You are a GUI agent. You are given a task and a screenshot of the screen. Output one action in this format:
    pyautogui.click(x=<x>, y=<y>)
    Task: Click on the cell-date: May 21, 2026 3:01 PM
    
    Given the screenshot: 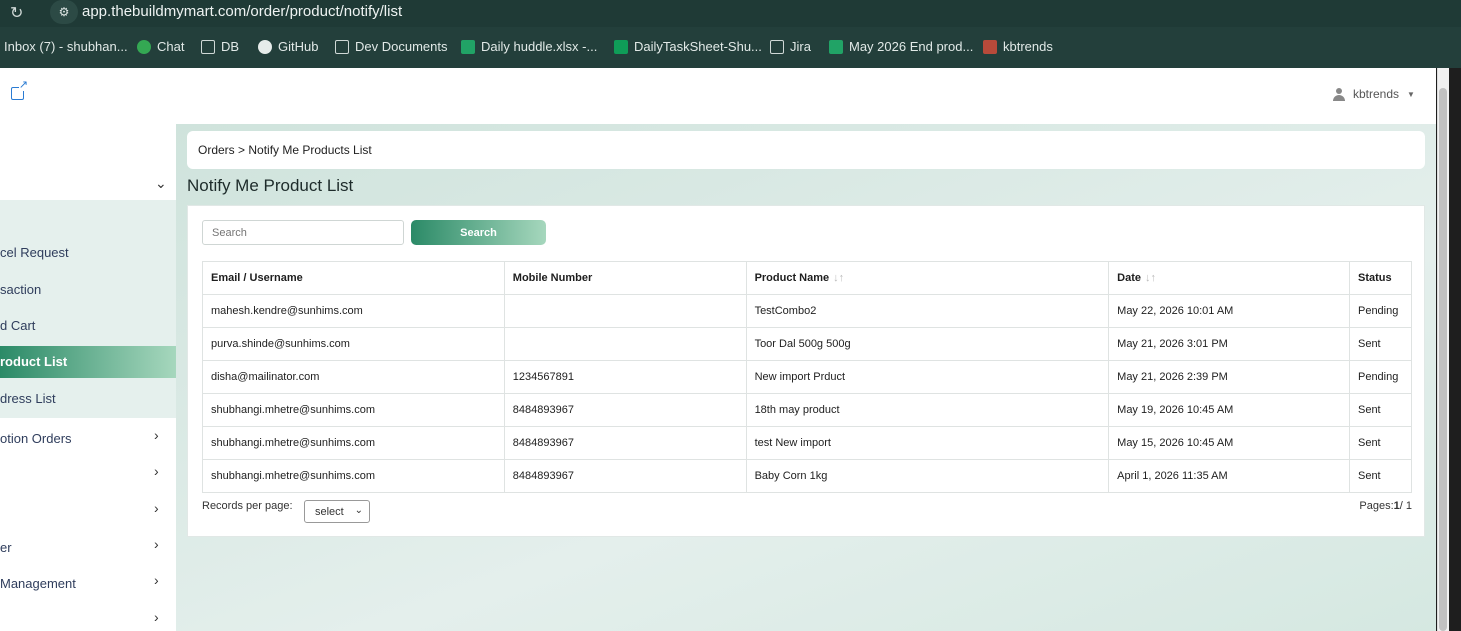 What is the action you would take?
    pyautogui.click(x=1229, y=344)
    